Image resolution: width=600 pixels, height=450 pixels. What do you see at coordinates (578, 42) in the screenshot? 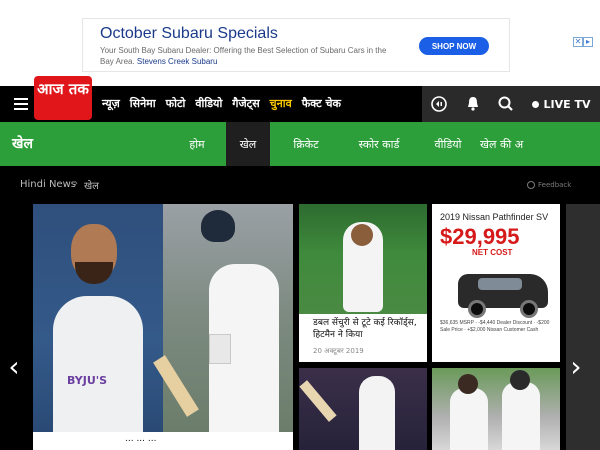
I see `ad-close-icon: ✕` at bounding box center [578, 42].